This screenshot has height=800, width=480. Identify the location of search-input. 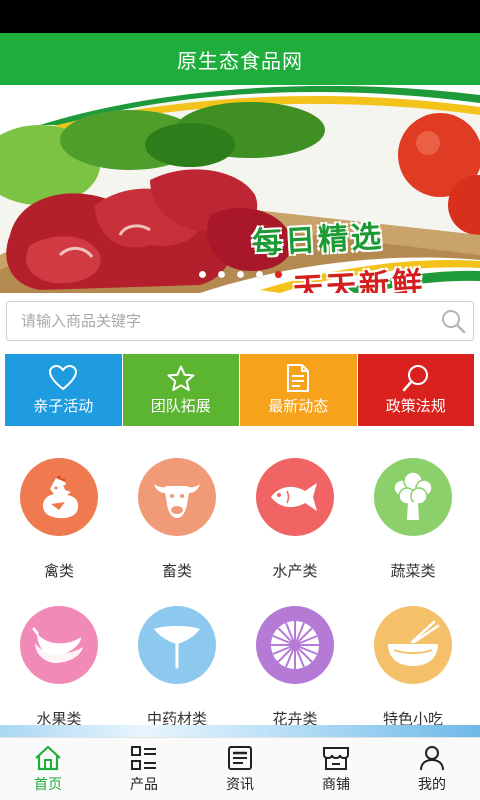
(220, 321).